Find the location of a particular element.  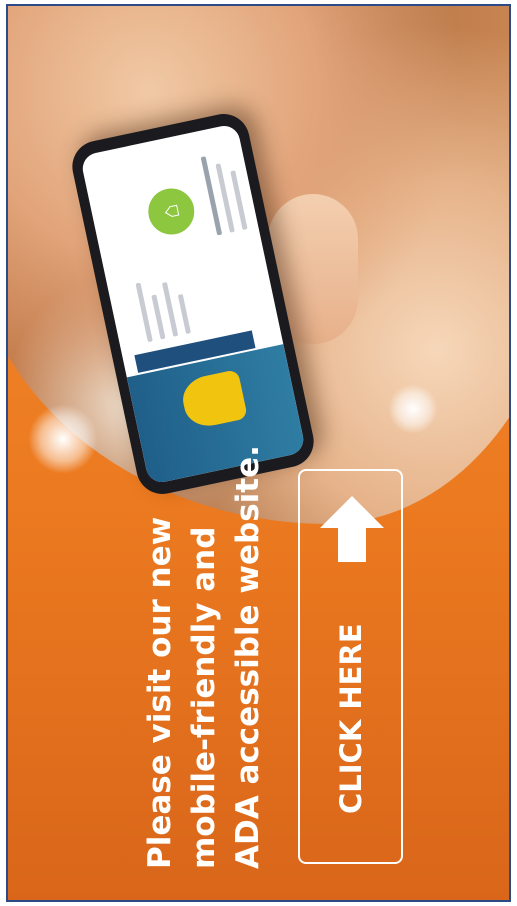

phone-screen-person is located at coordinates (213, 400).